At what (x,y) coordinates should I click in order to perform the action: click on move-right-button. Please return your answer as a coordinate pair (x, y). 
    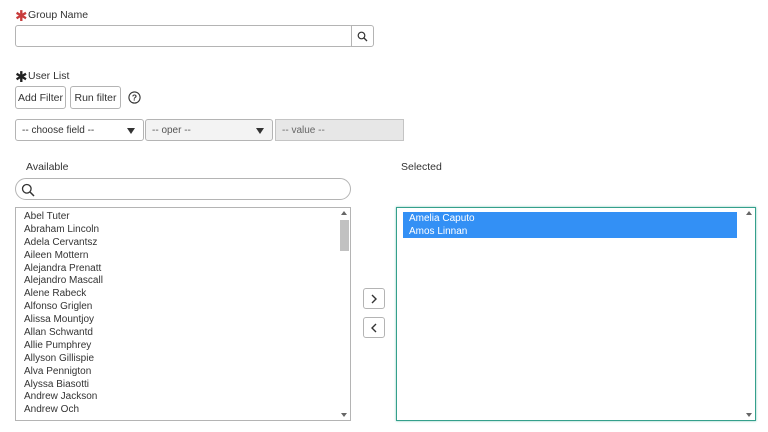
    Looking at the image, I should click on (374, 298).